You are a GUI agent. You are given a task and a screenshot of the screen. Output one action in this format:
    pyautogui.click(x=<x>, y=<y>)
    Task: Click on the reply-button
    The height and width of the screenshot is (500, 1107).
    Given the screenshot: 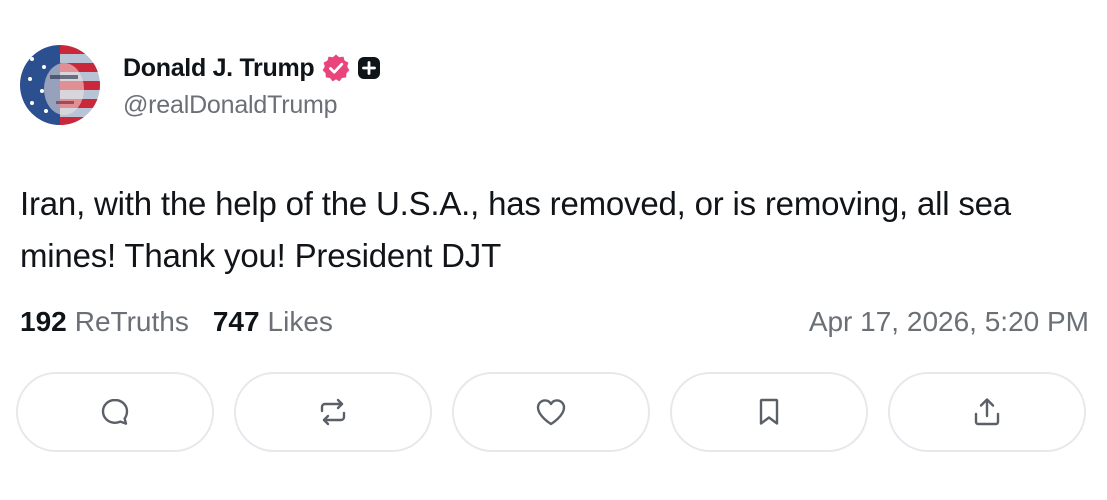 What is the action you would take?
    pyautogui.click(x=115, y=412)
    